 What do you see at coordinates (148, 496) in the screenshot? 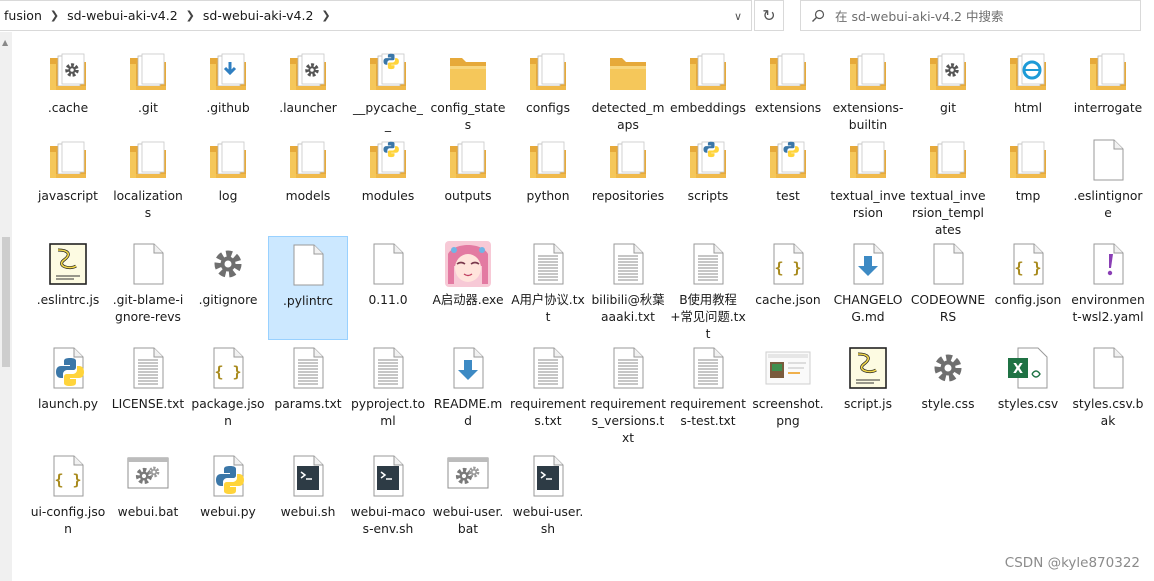
I see `file-item: webui.bat` at bounding box center [148, 496].